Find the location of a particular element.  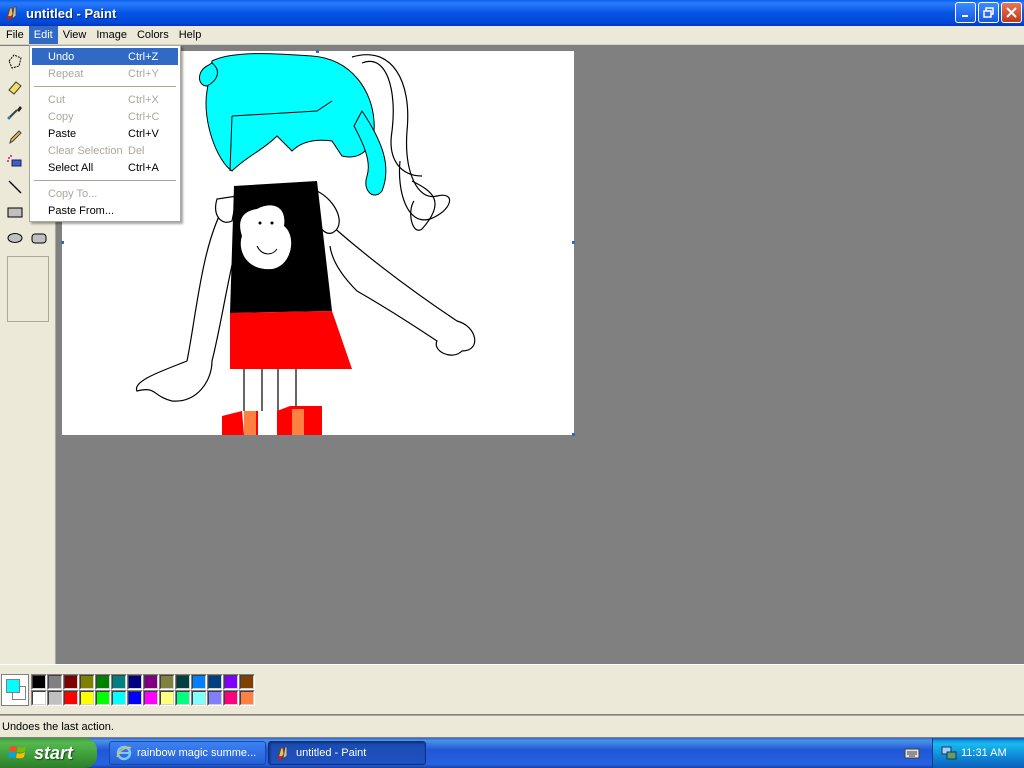

menu-edit: Edit is located at coordinates (43, 35).